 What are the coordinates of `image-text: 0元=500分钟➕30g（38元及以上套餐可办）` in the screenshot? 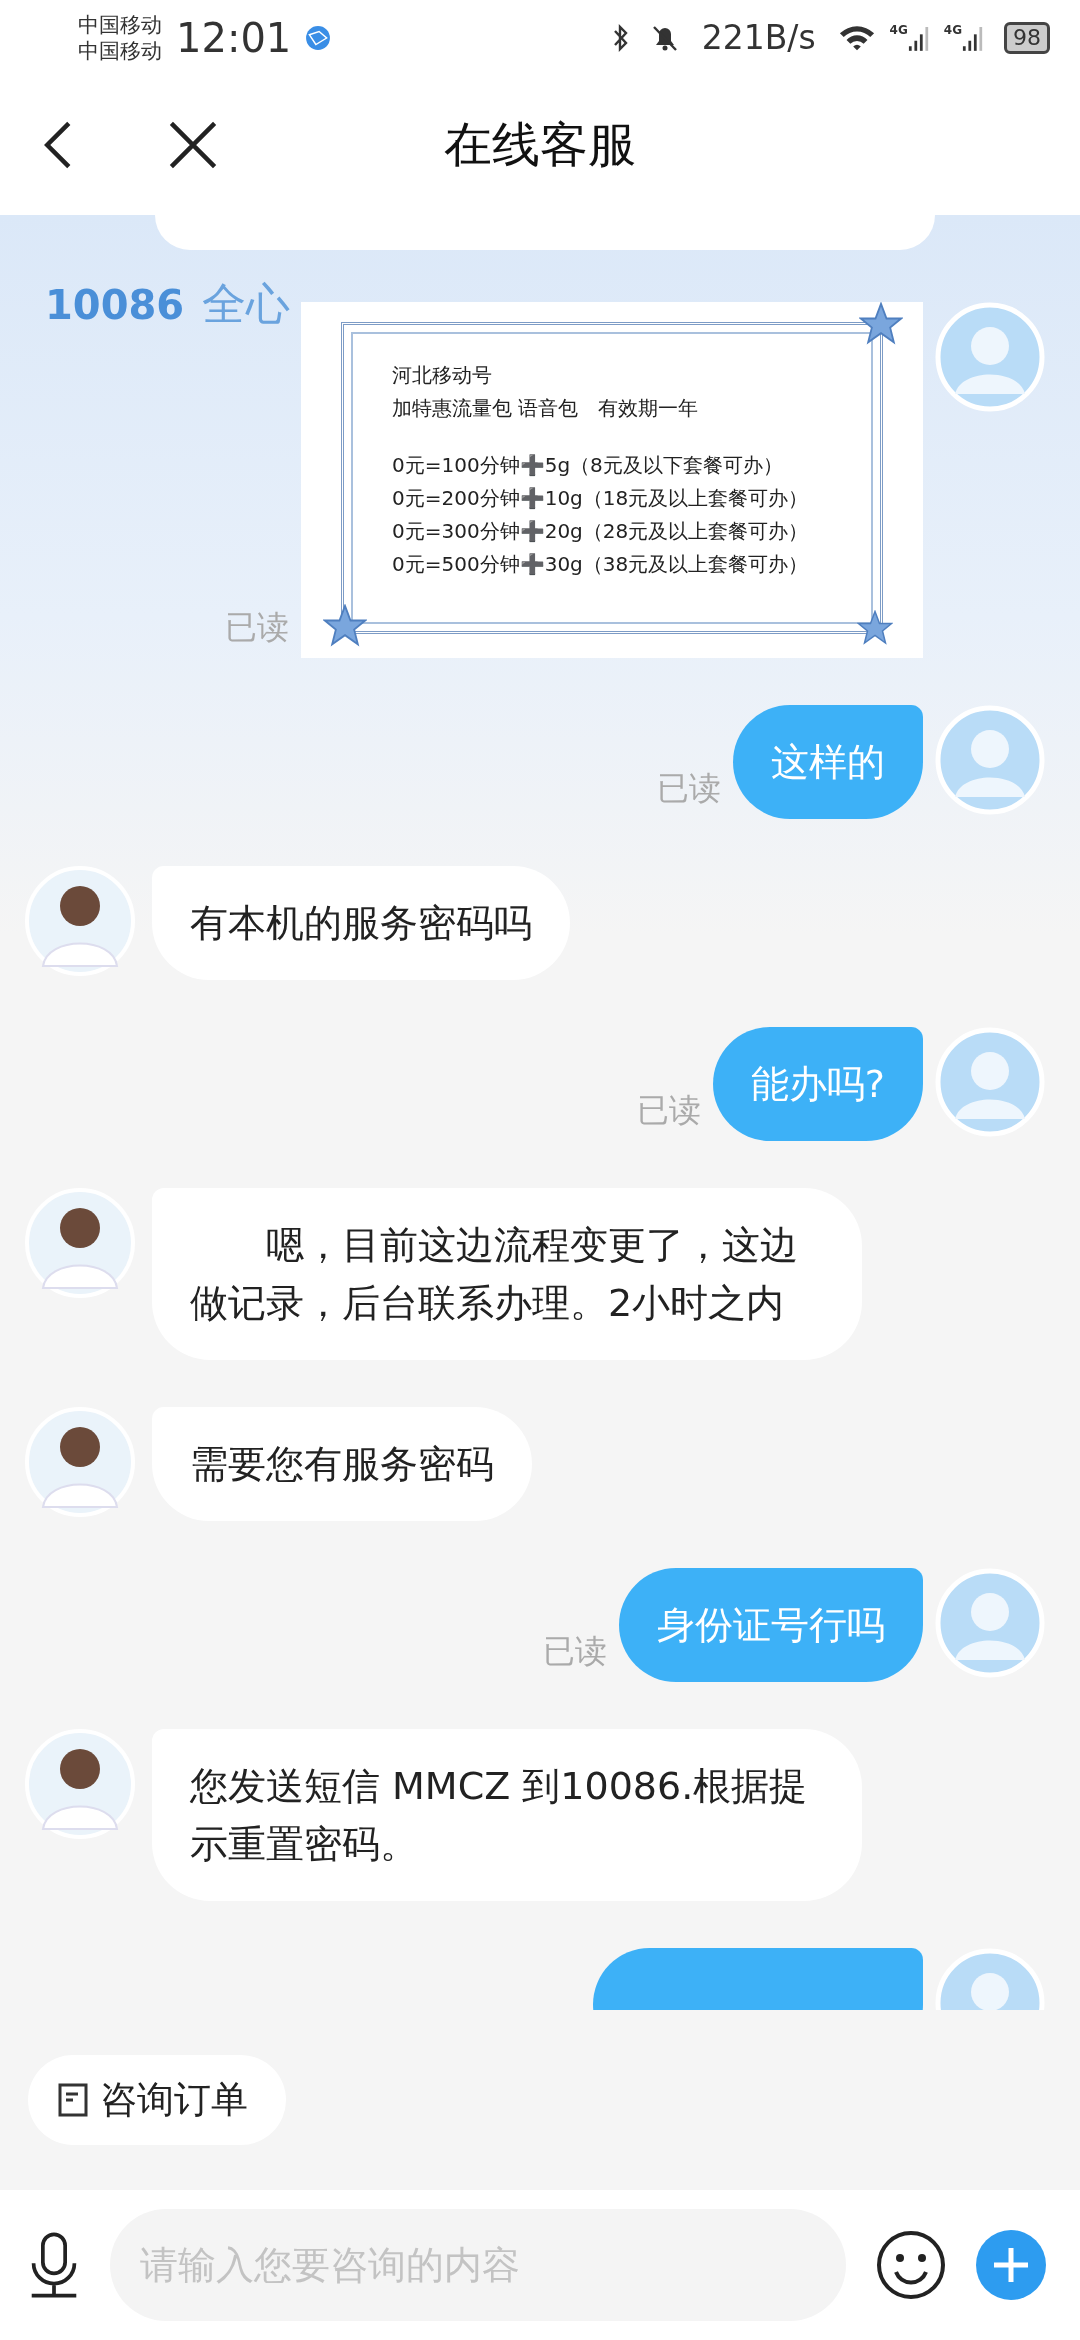 It's located at (601, 564).